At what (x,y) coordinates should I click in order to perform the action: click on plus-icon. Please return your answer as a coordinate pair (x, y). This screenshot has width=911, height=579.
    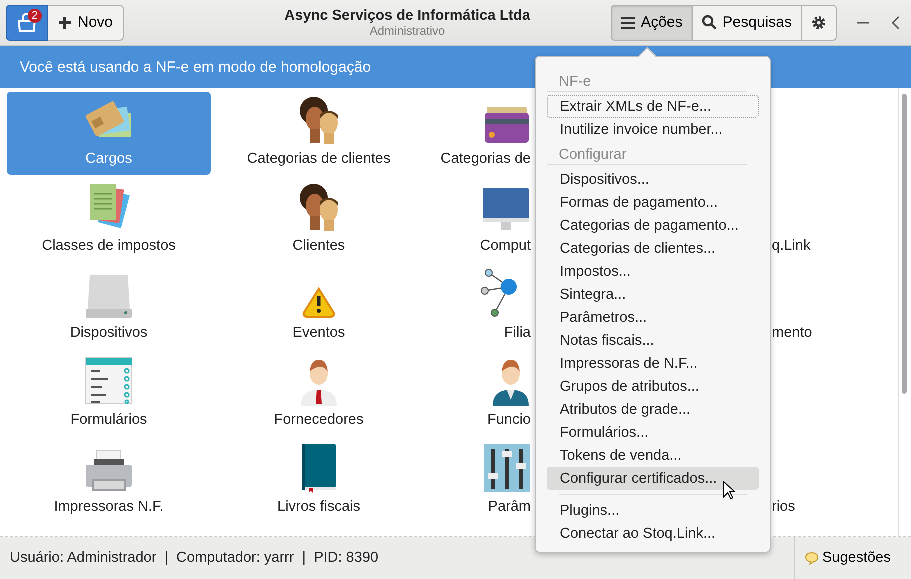
    Looking at the image, I should click on (65, 23).